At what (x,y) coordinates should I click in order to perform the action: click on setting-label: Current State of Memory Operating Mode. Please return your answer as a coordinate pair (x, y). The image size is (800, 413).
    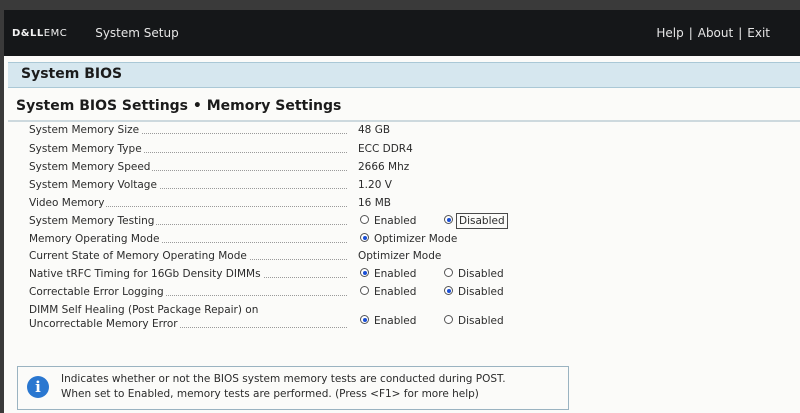
    Looking at the image, I should click on (188, 256).